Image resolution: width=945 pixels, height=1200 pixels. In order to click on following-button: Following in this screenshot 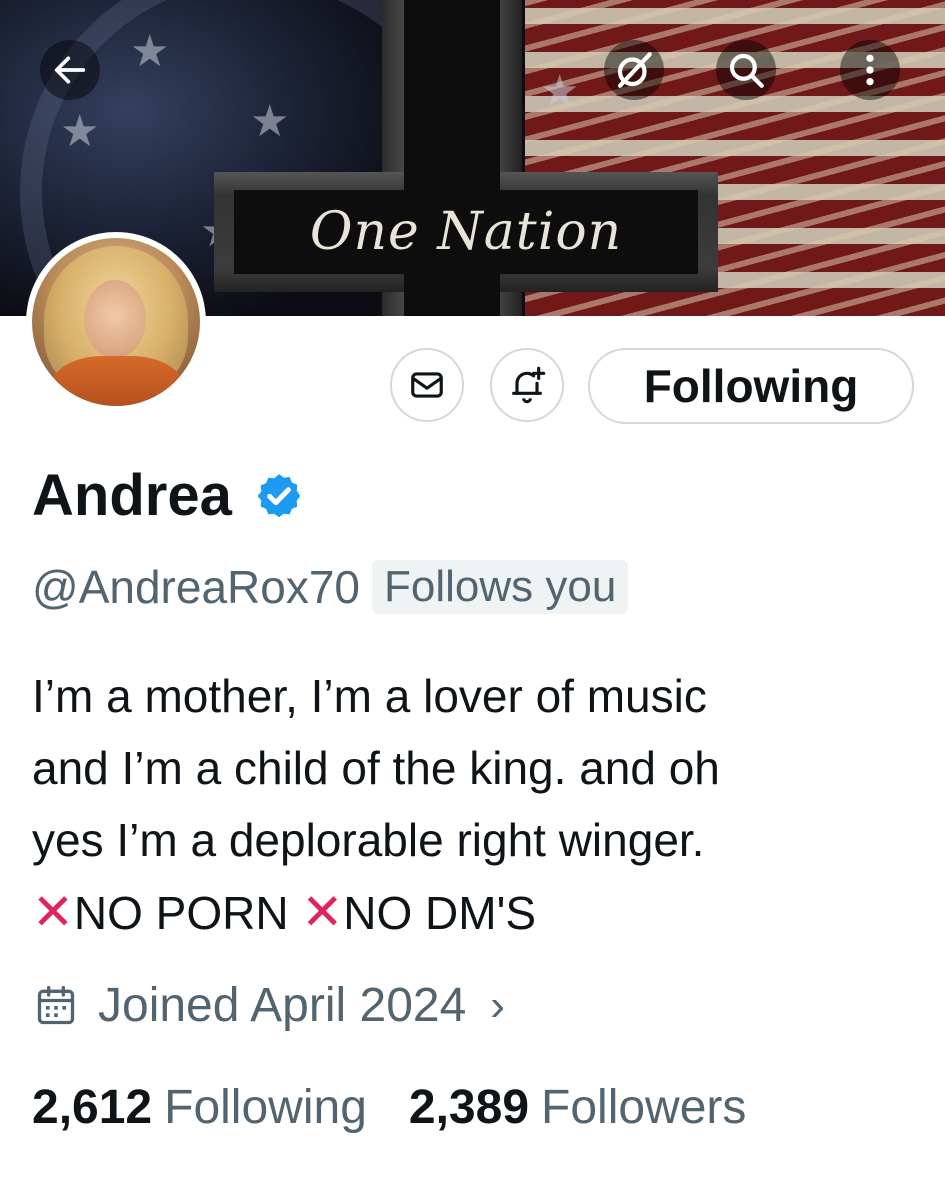, I will do `click(751, 386)`.